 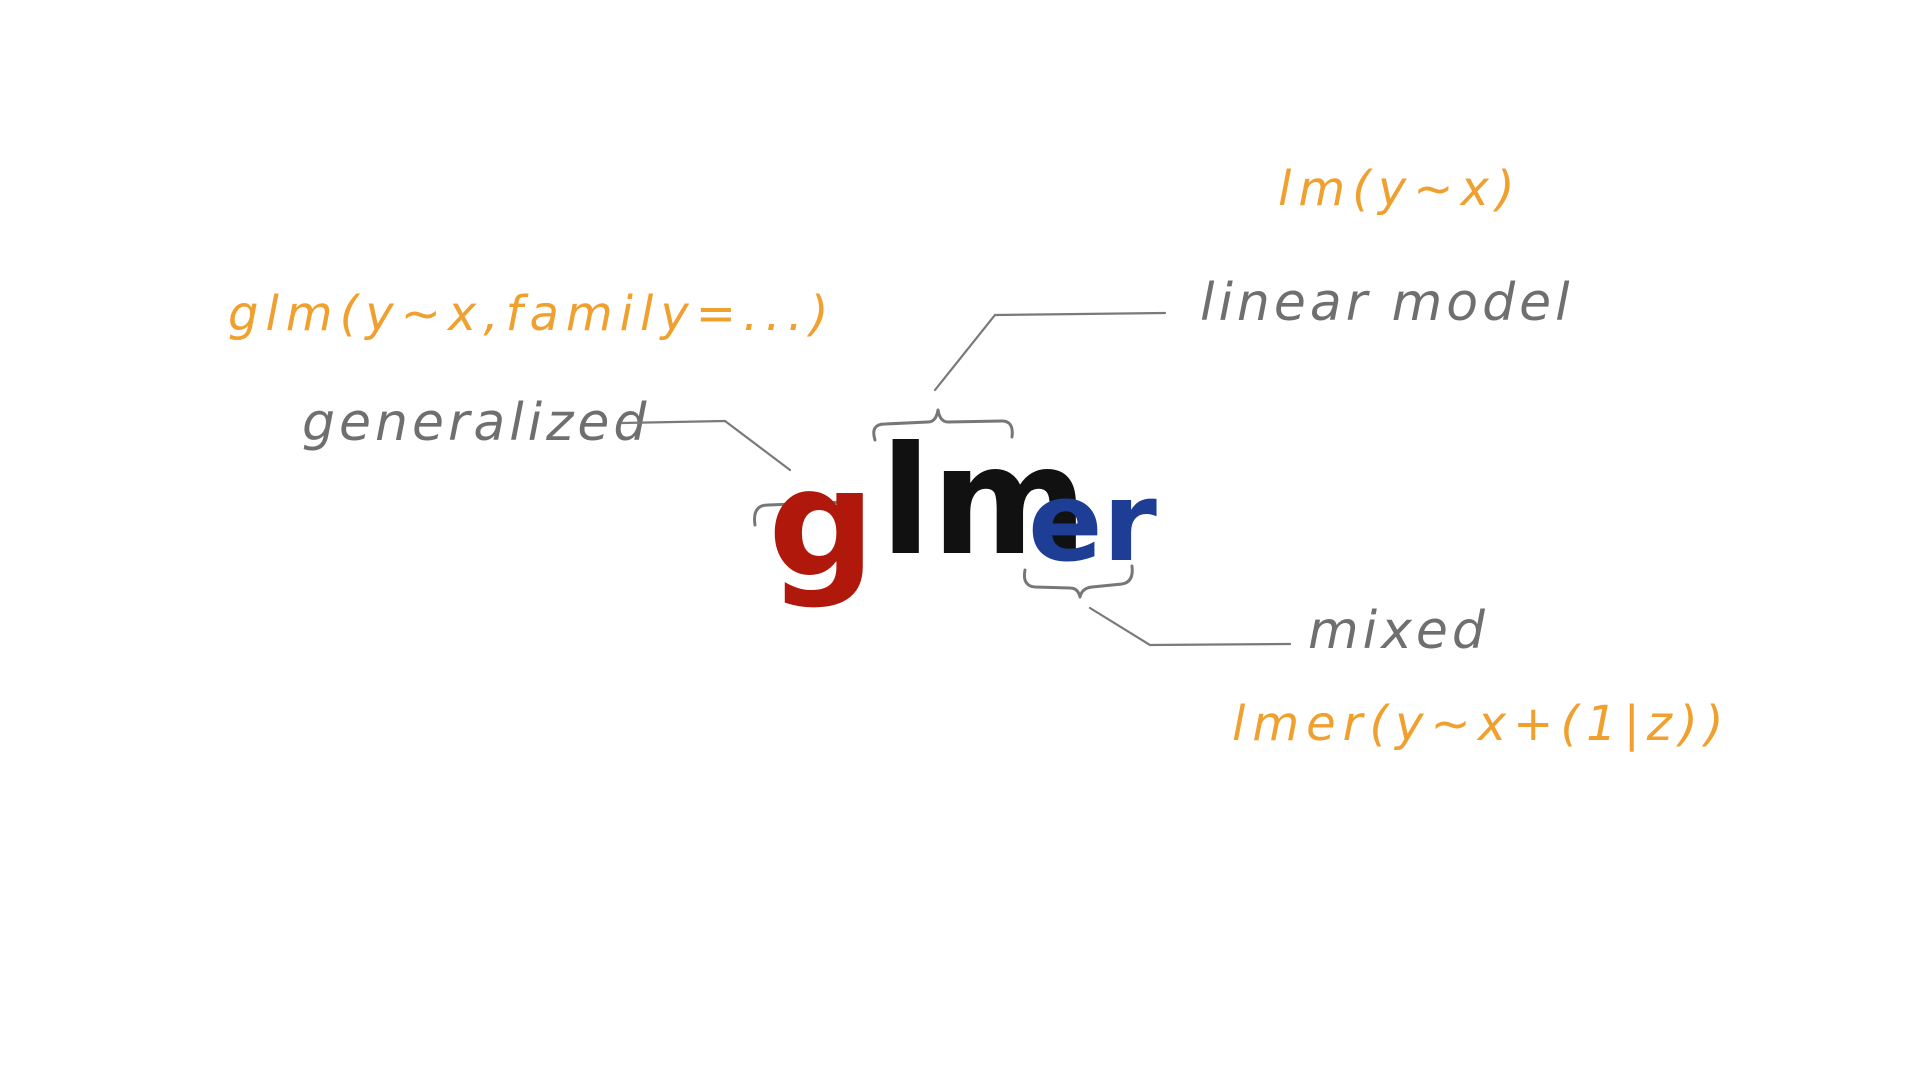 I want to click on lm-code: lm(y~x), so click(x=1400, y=189).